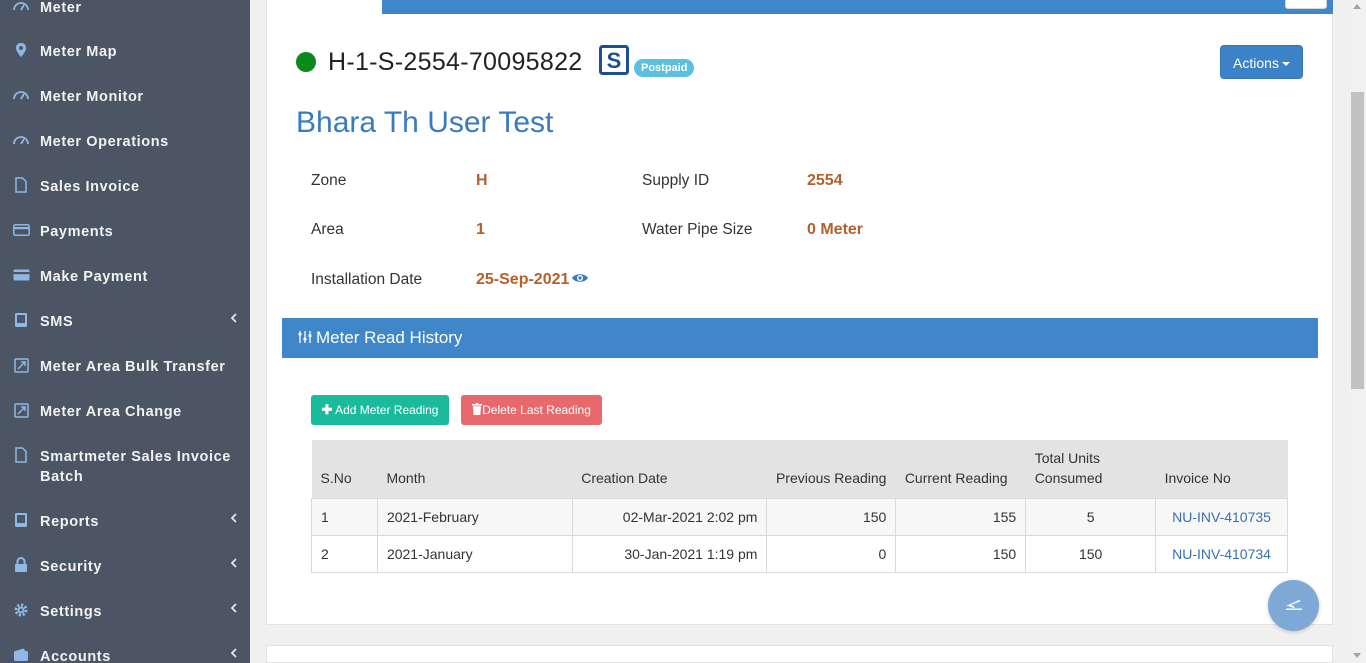  I want to click on column-header-creation-date: Creation Date, so click(669, 469).